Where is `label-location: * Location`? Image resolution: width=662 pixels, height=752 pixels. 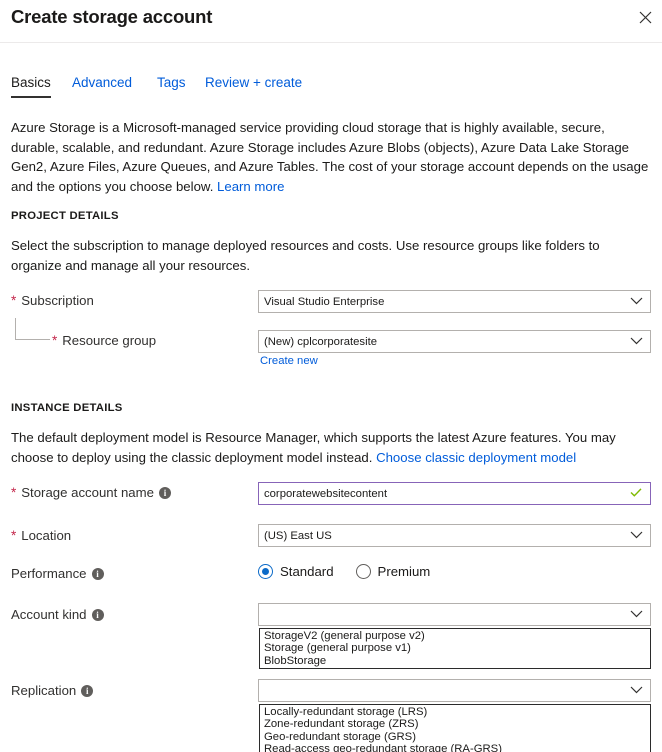 label-location: * Location is located at coordinates (41, 535).